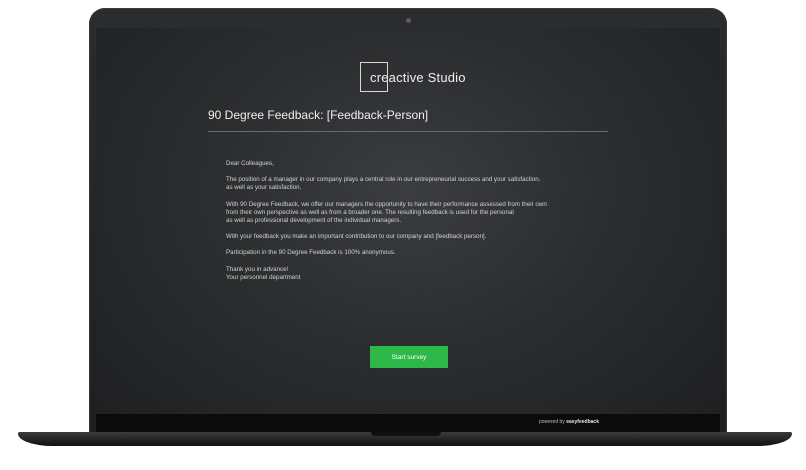  Describe the element at coordinates (264, 188) in the screenshot. I see `paragraph-line: as well as your satisfaction.` at that location.